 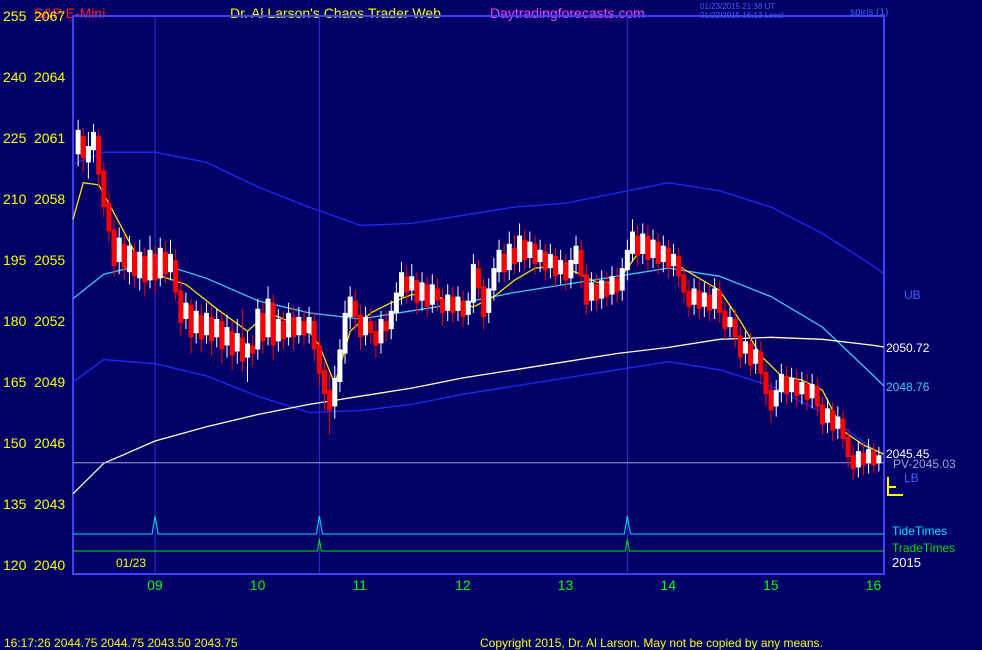 I want to click on lb-label: LB, so click(x=911, y=478).